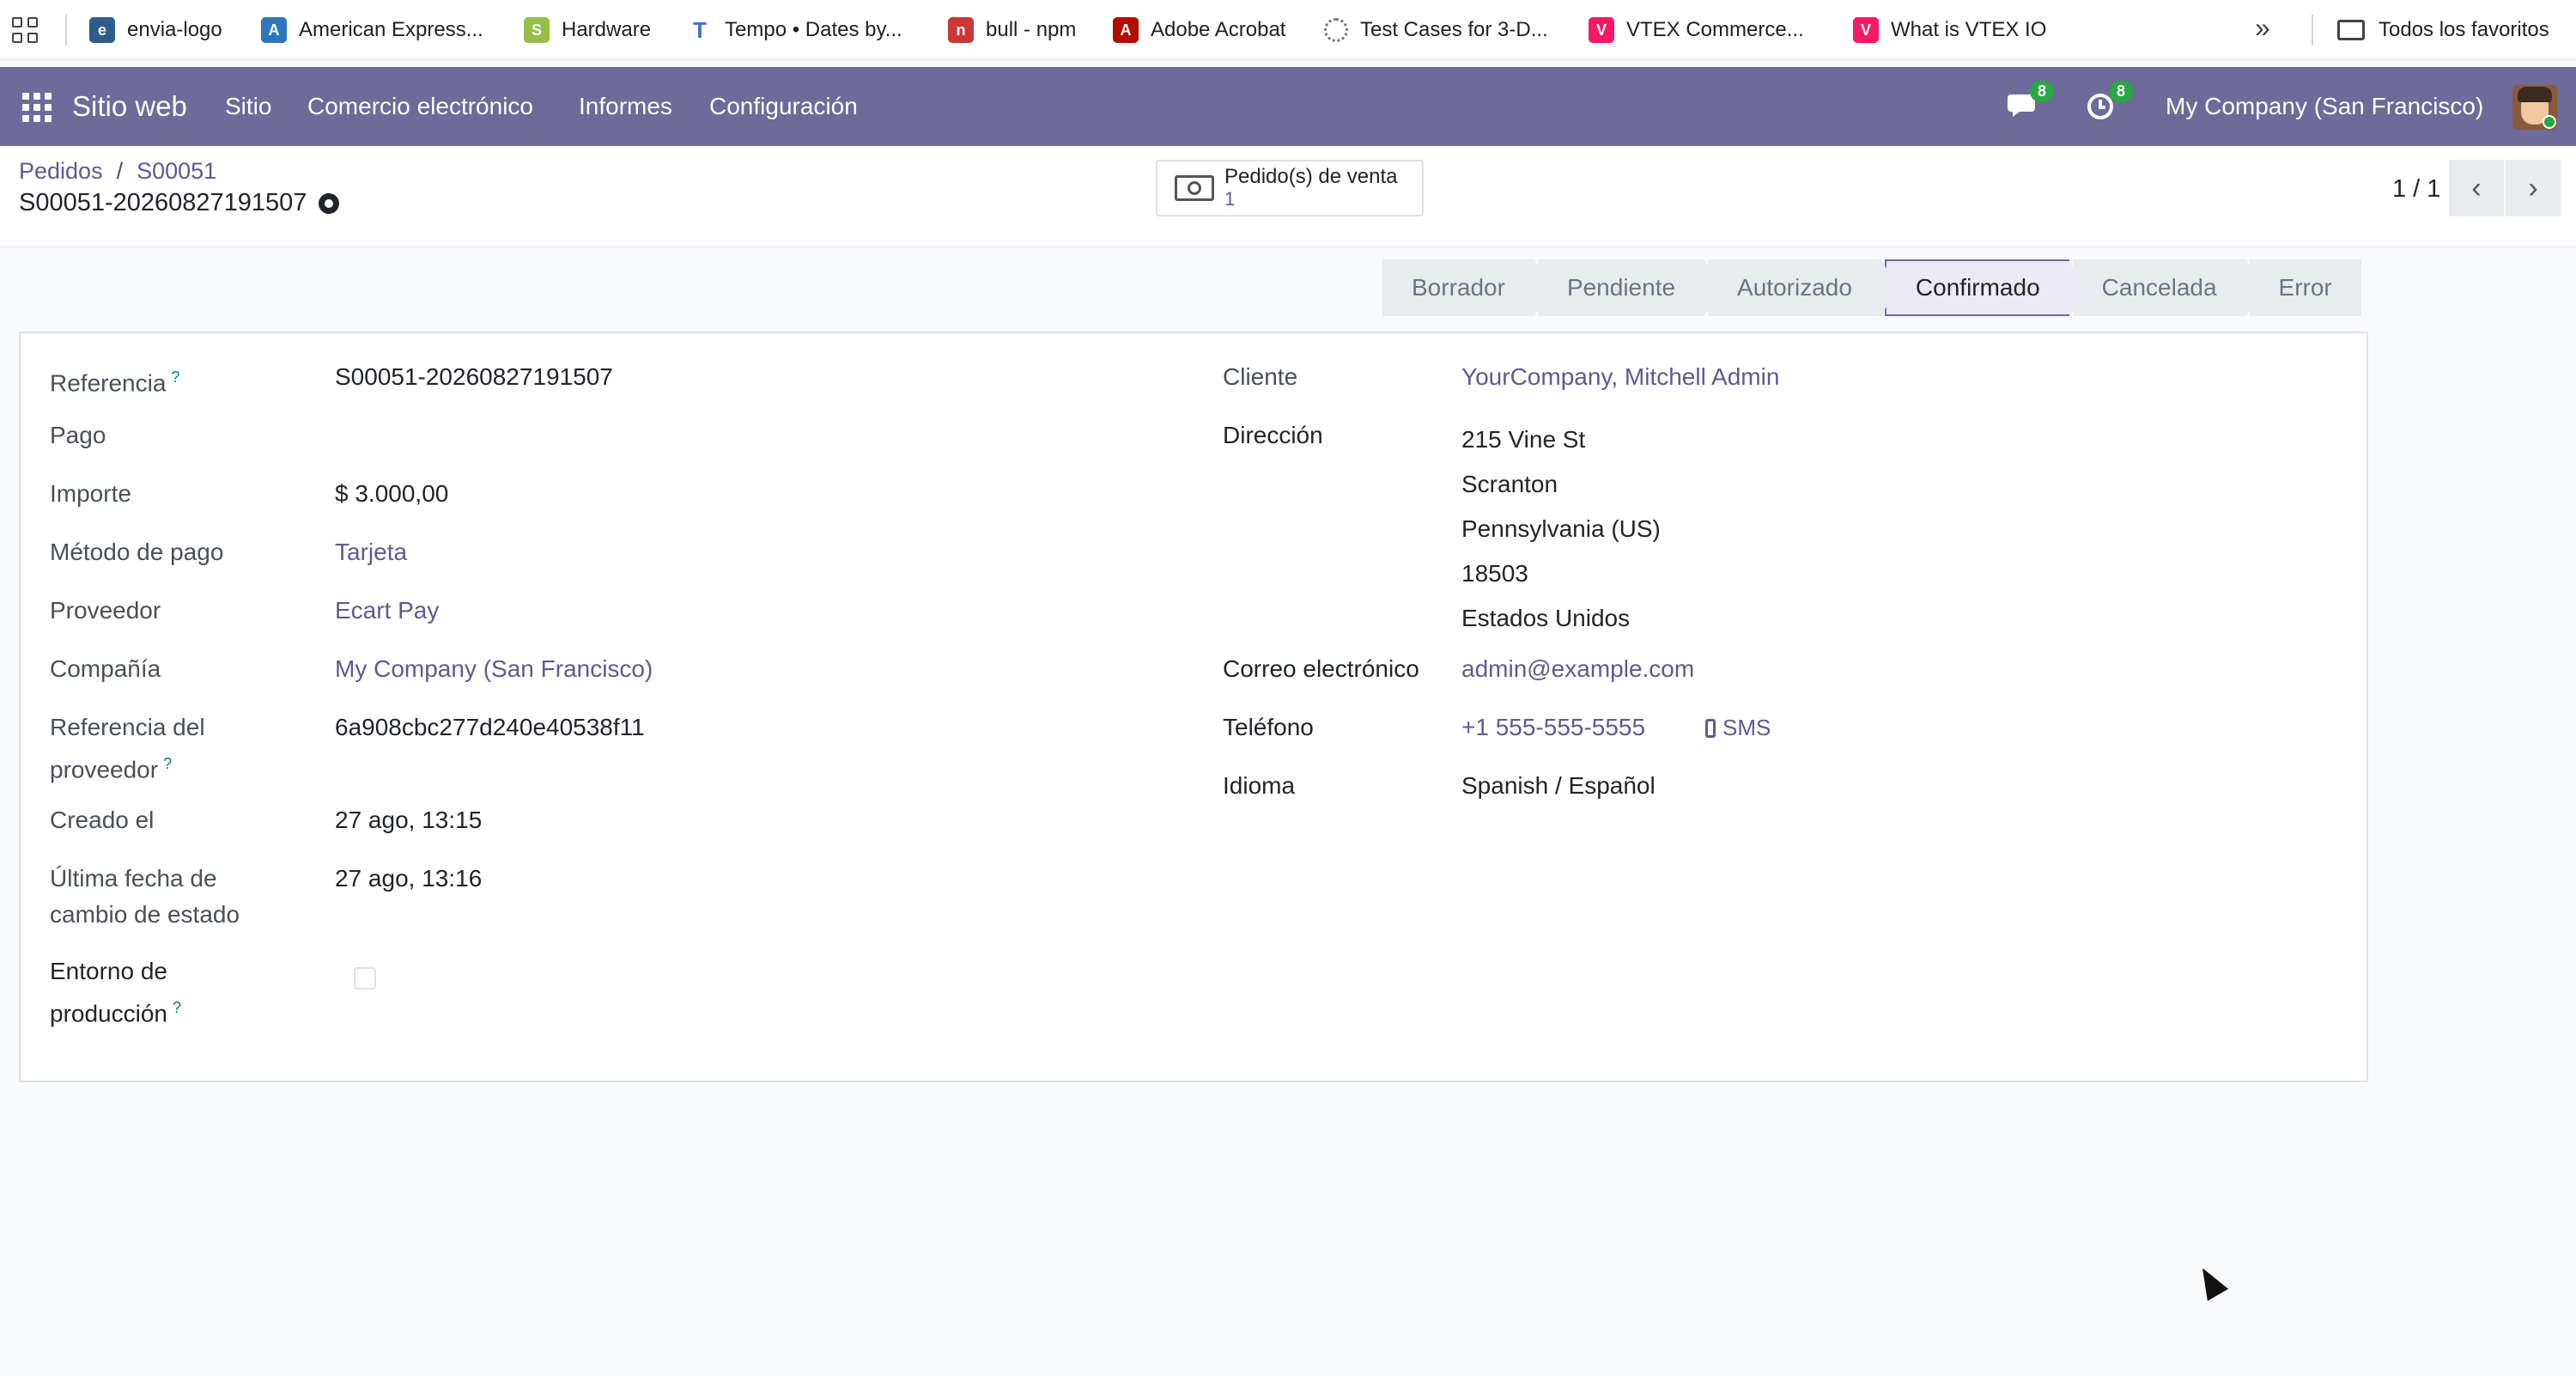  Describe the element at coordinates (2351, 30) in the screenshot. I see `folder-icon` at that location.